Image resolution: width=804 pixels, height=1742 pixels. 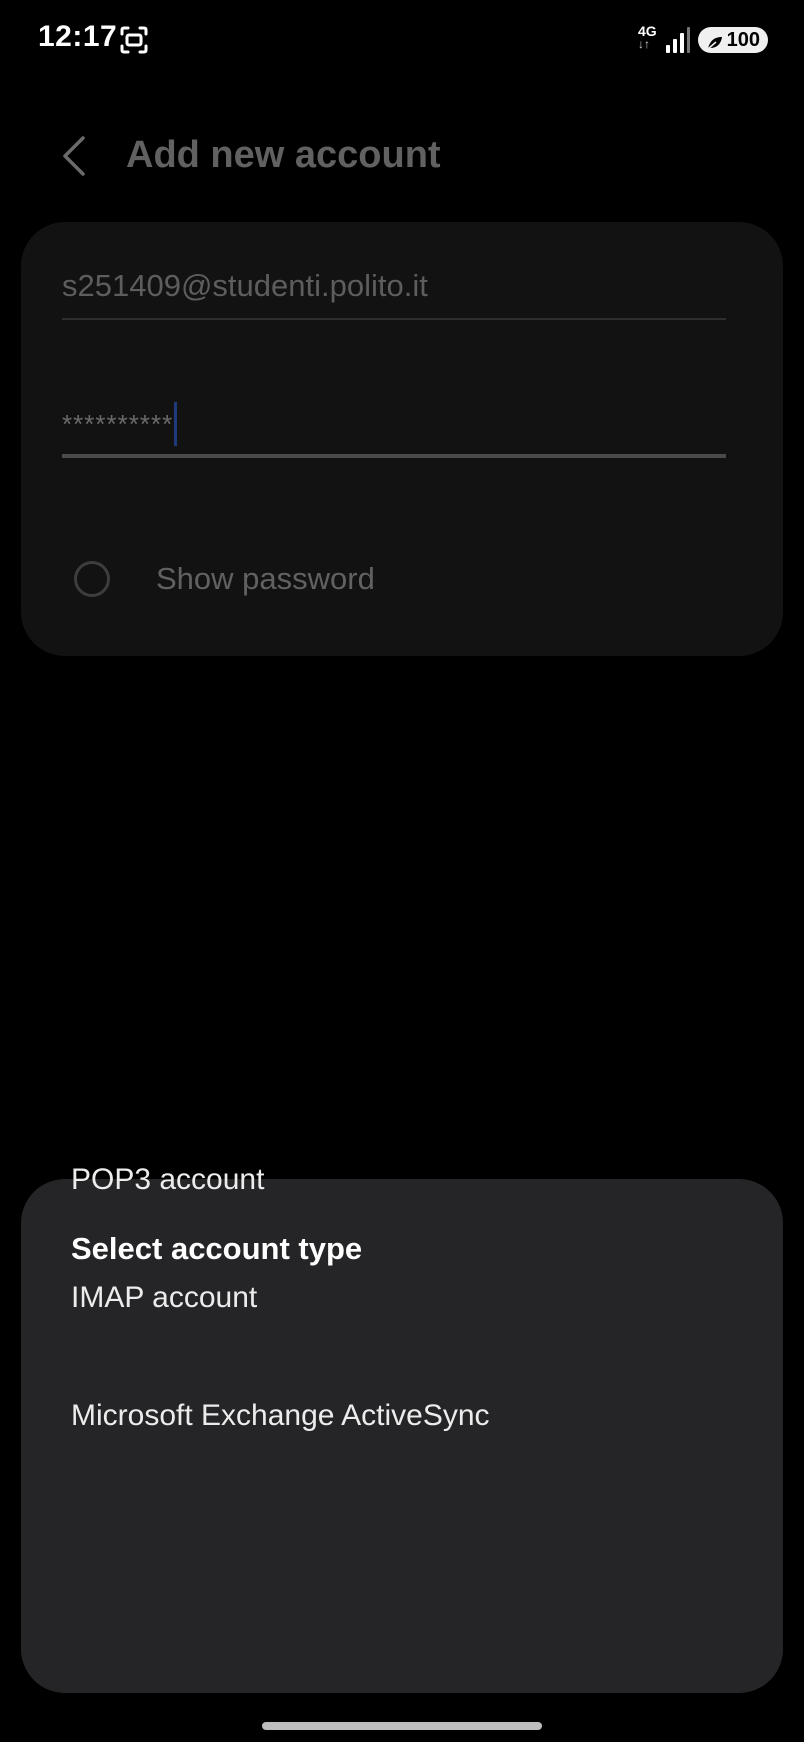 I want to click on chevron-left-icon, so click(x=74, y=156).